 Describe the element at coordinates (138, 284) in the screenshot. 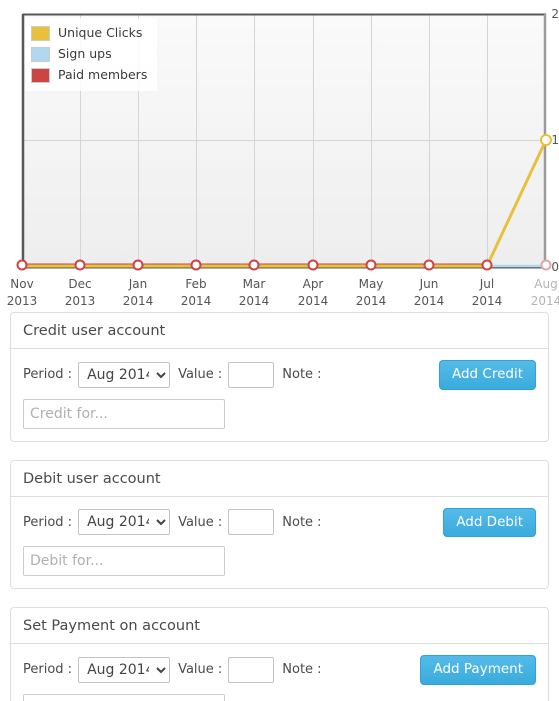

I see `x-tick-2-month: Jan` at that location.